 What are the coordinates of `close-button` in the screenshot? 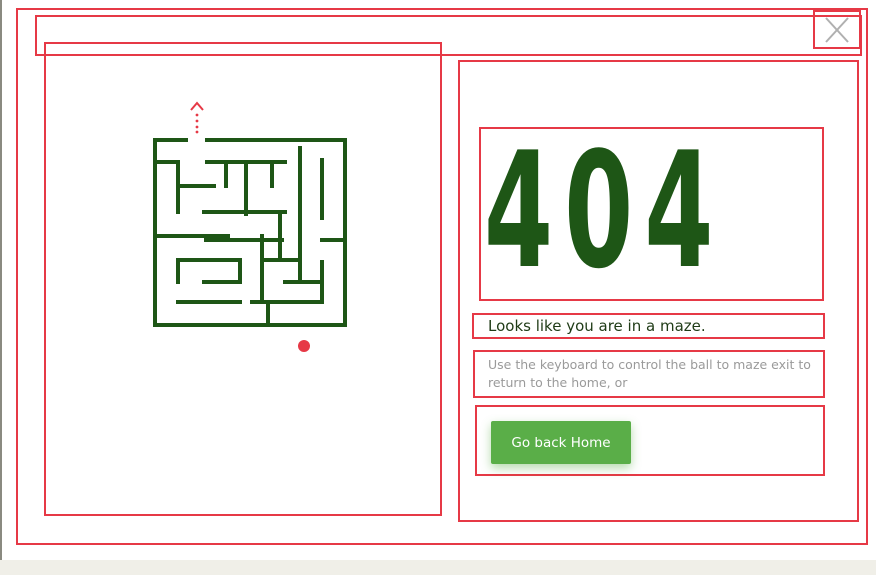 It's located at (837, 29).